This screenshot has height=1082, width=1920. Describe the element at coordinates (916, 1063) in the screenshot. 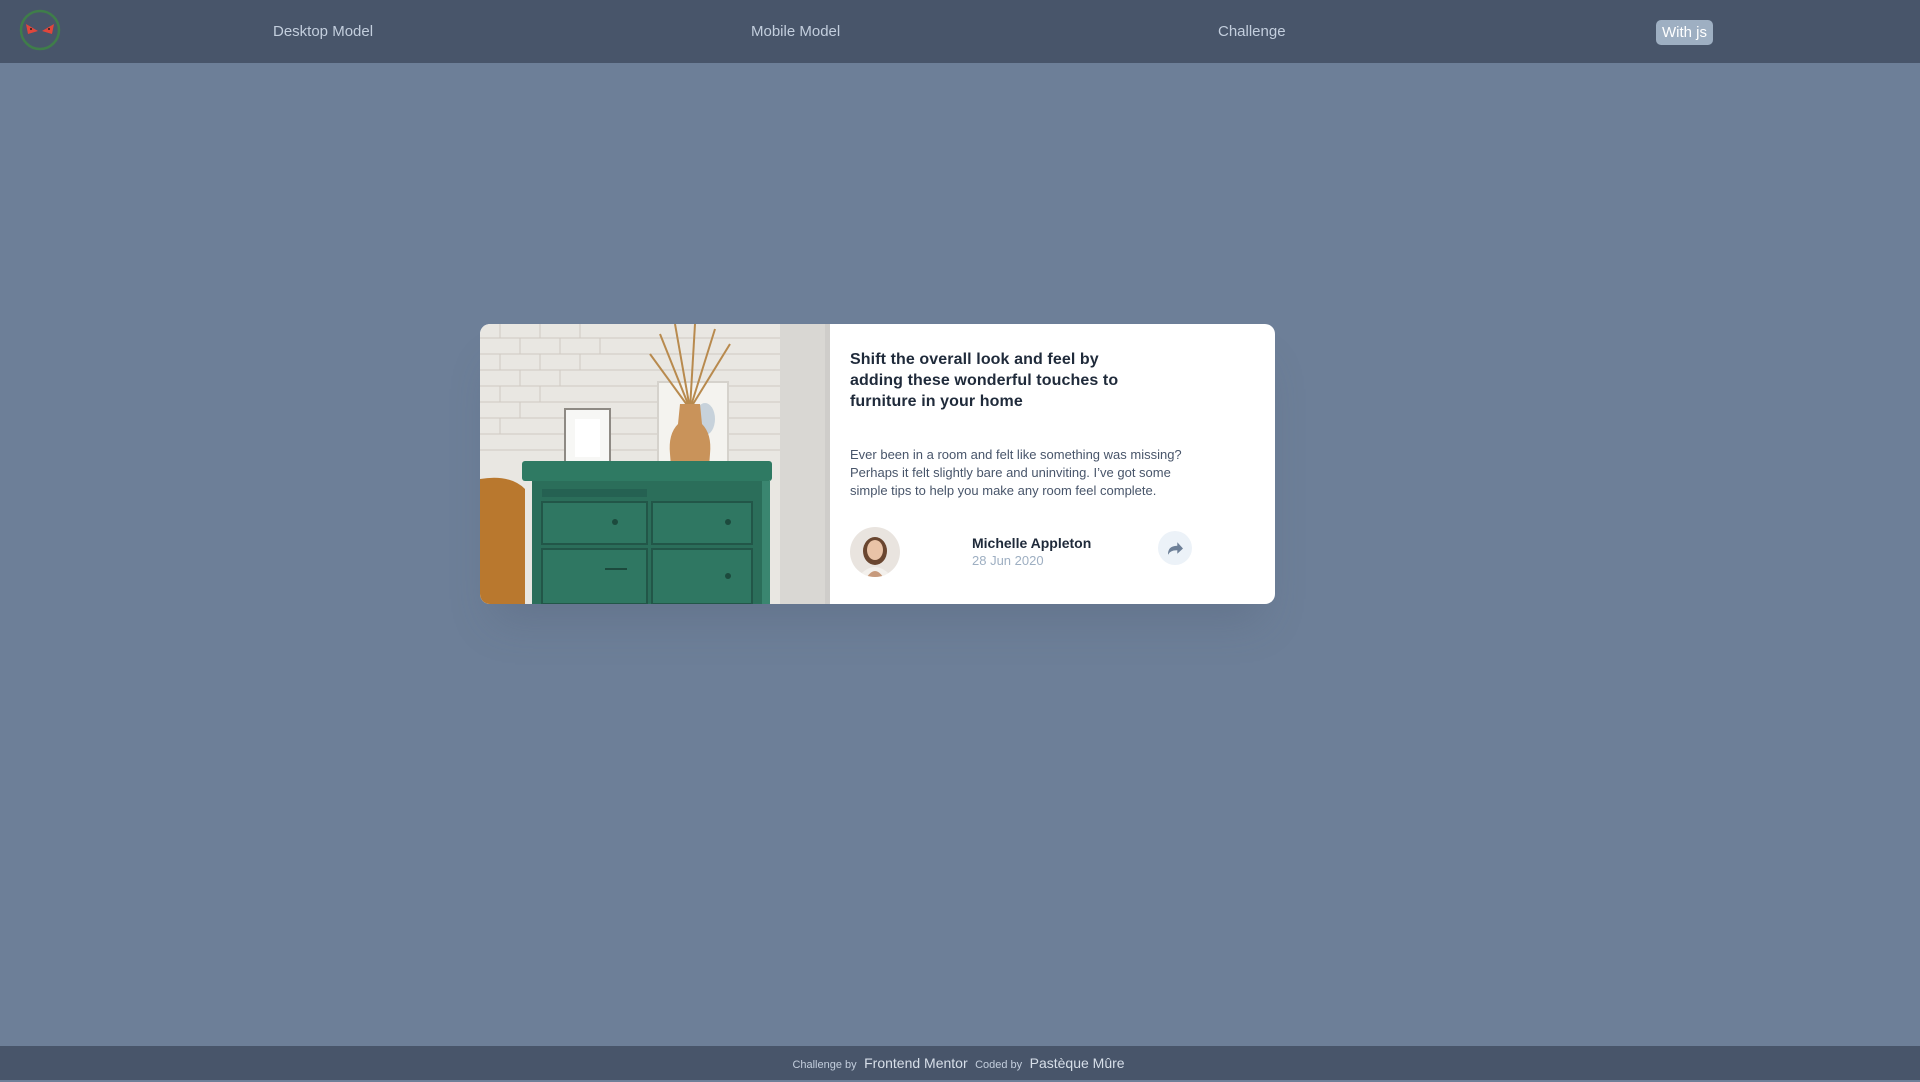

I see `frontend-mentor-link: Frontend Mentor` at that location.